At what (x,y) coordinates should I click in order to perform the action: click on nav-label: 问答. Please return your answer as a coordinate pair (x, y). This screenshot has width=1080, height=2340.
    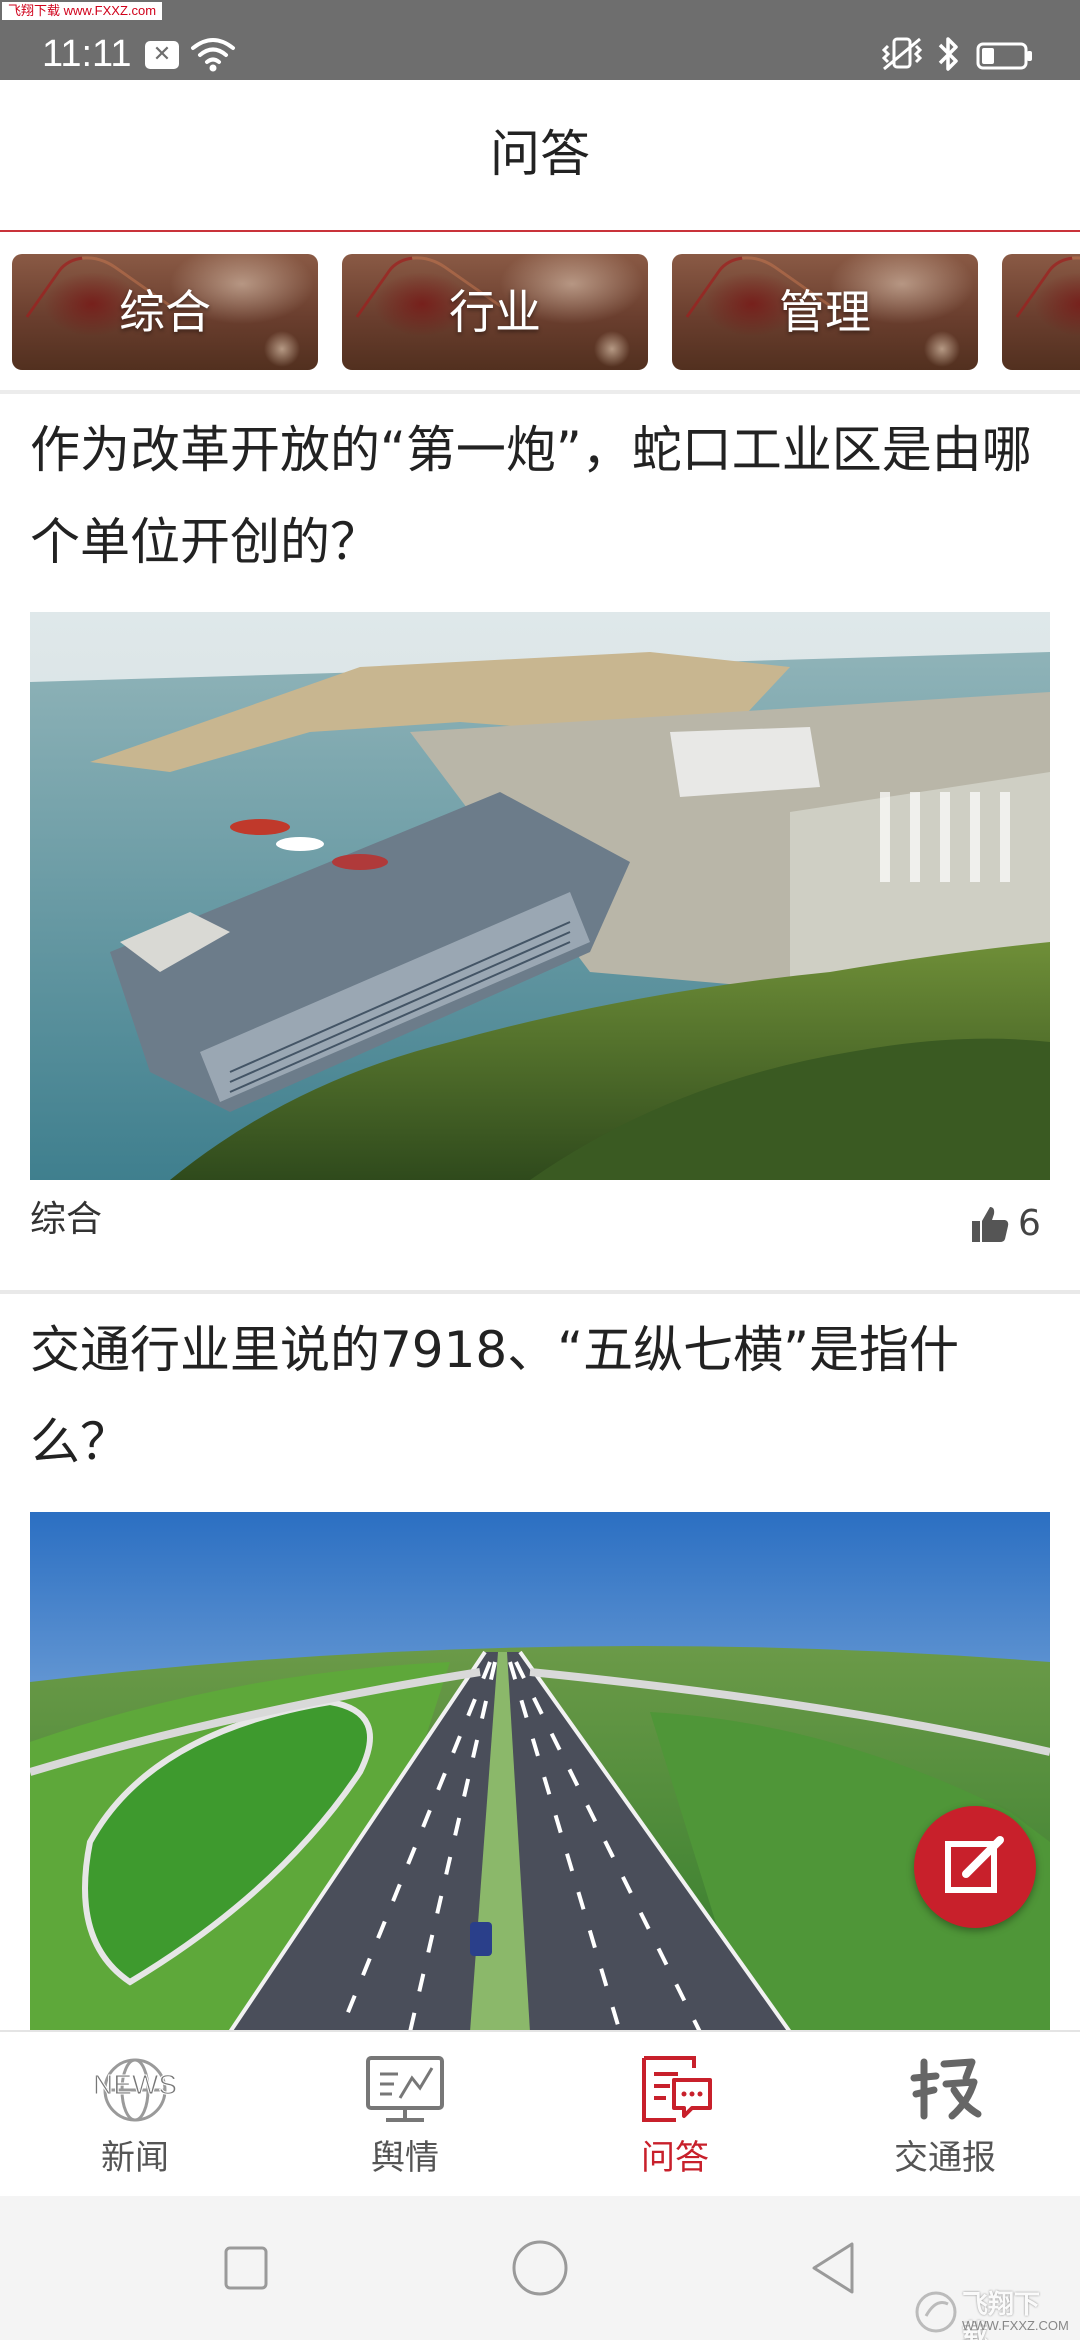
    Looking at the image, I should click on (675, 2158).